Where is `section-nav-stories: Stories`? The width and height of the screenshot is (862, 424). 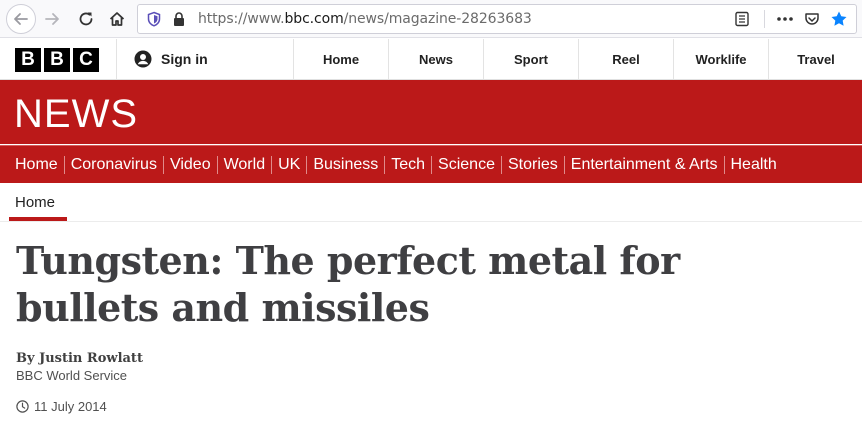
section-nav-stories: Stories is located at coordinates (533, 164).